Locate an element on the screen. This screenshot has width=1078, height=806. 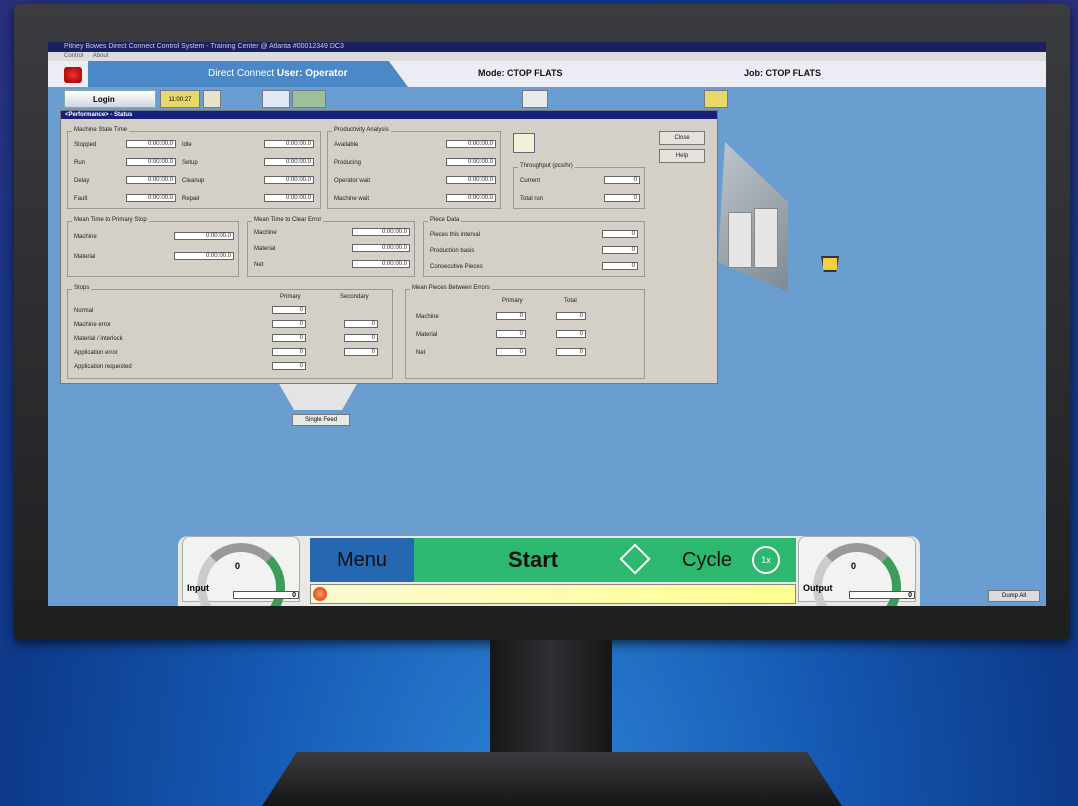
value-stops-application-error-primary: 0 is located at coordinates (289, 352).